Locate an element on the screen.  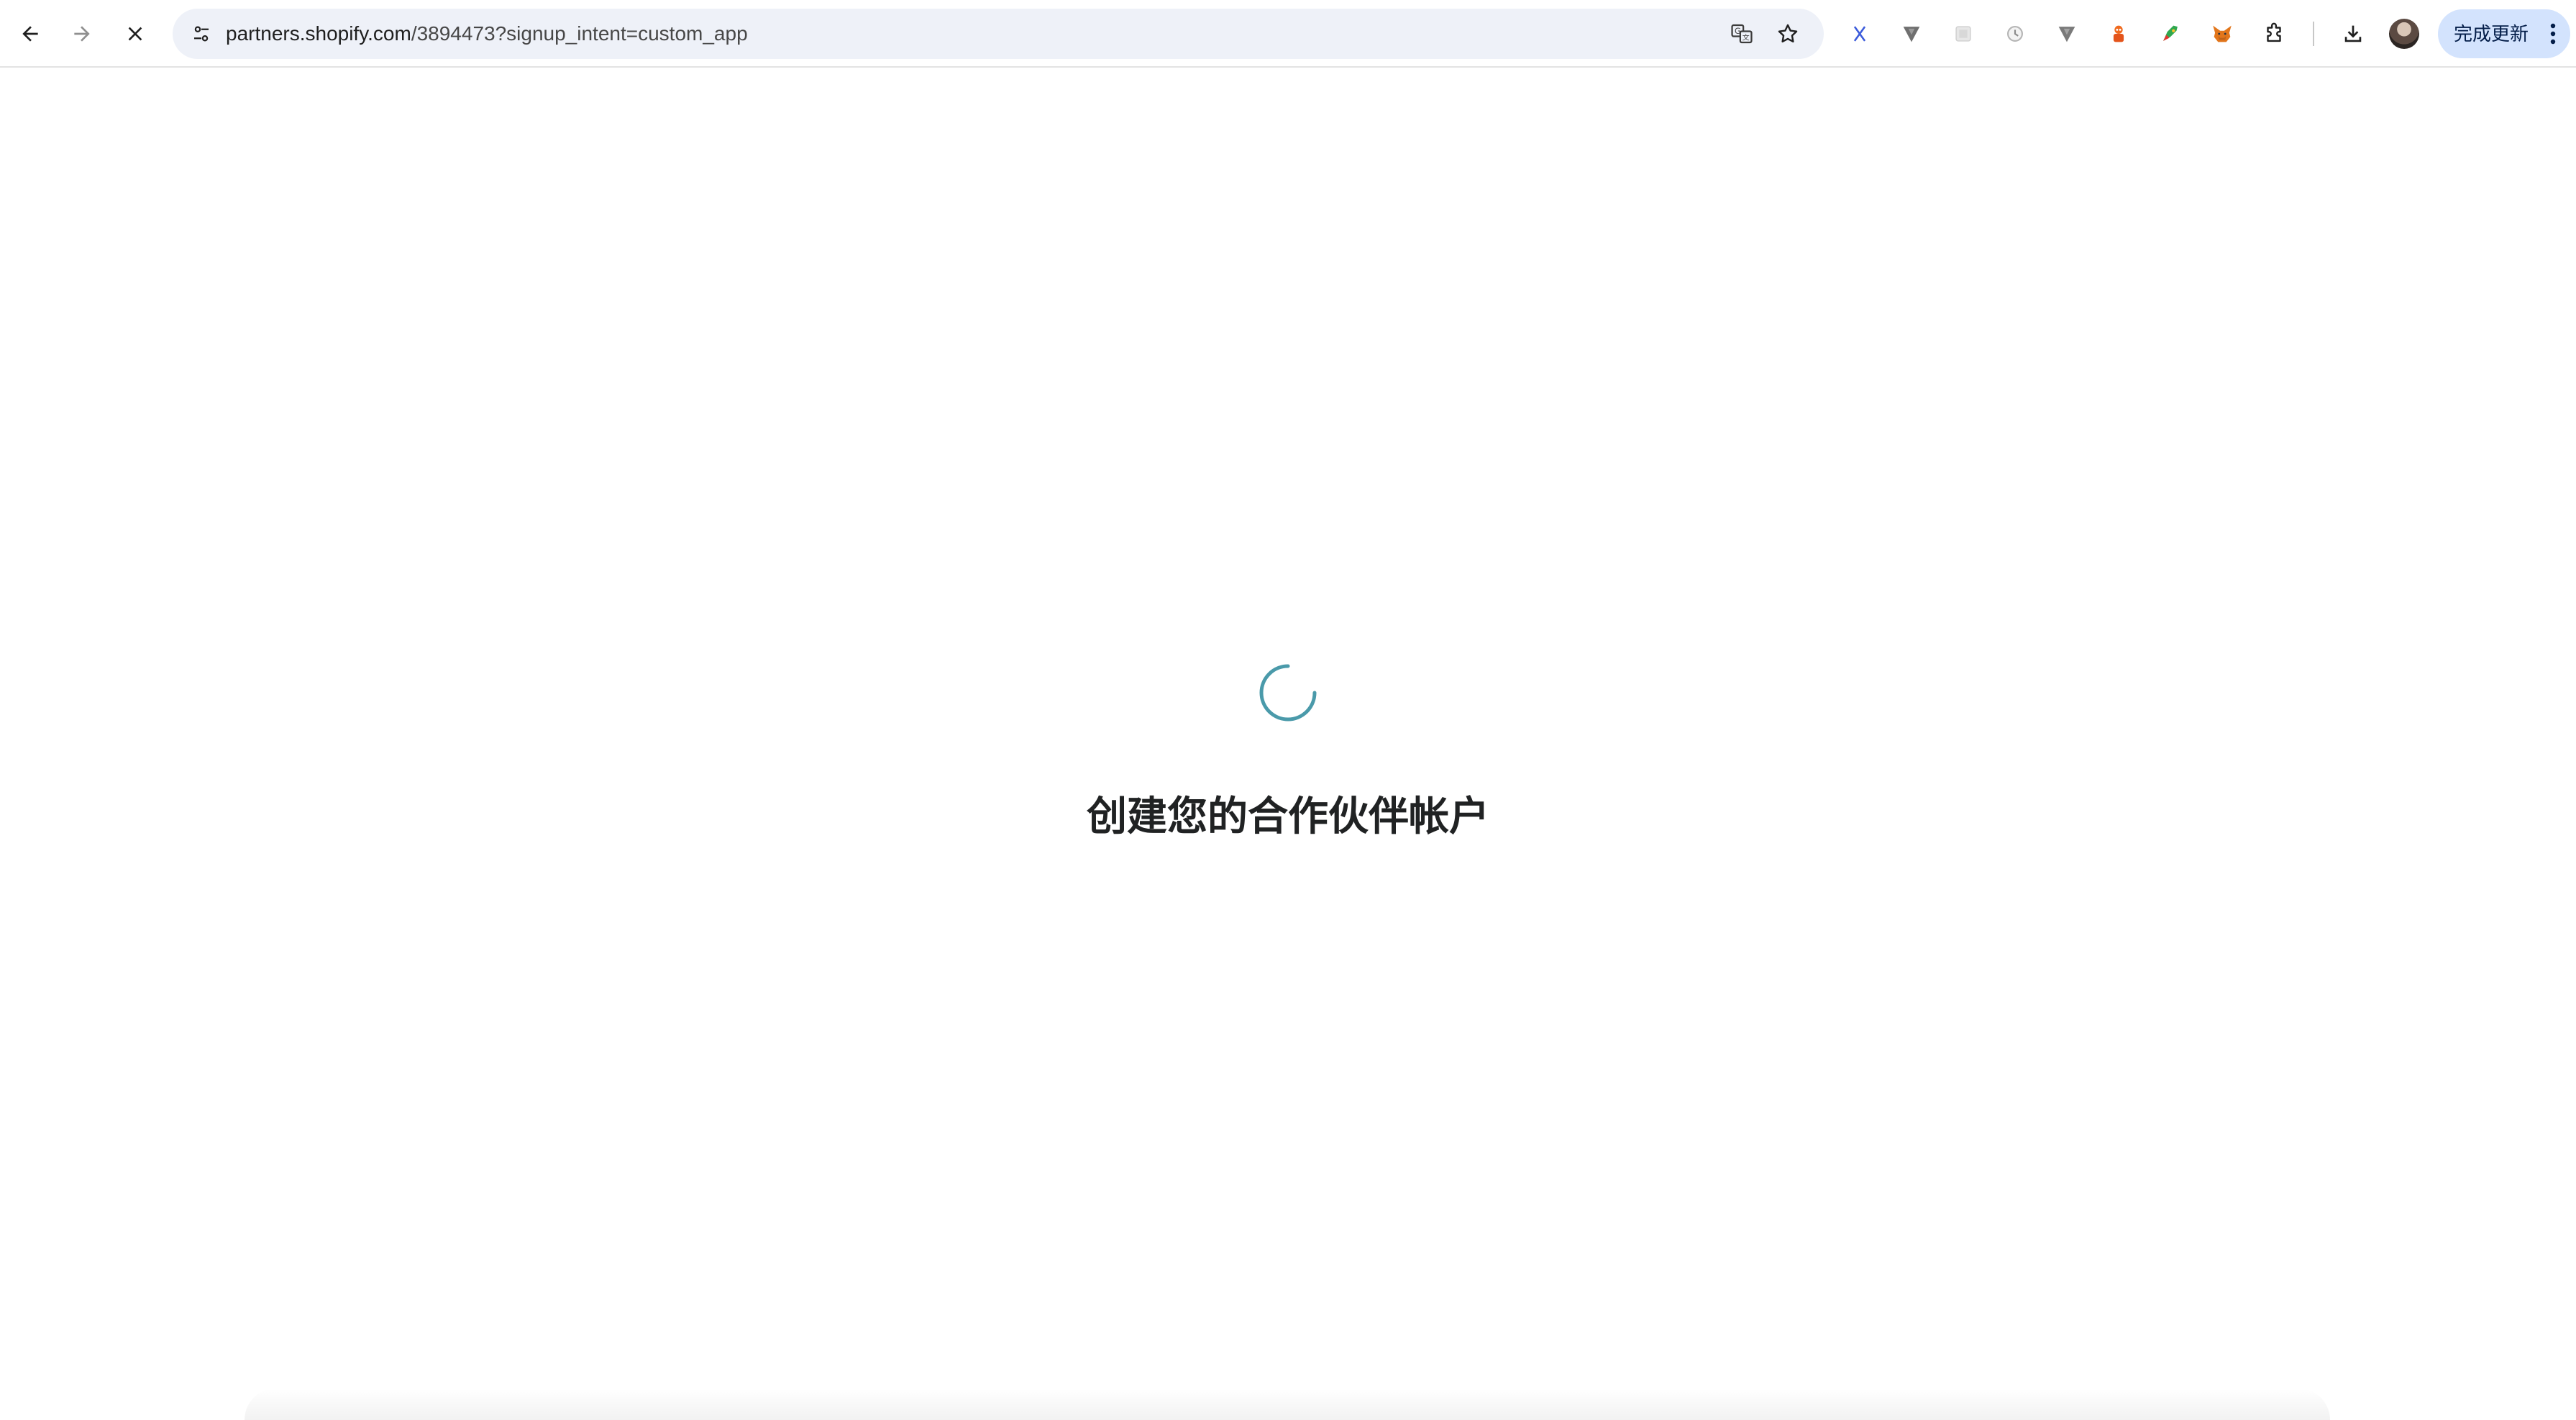
v-chevron-icon is located at coordinates (2066, 34).